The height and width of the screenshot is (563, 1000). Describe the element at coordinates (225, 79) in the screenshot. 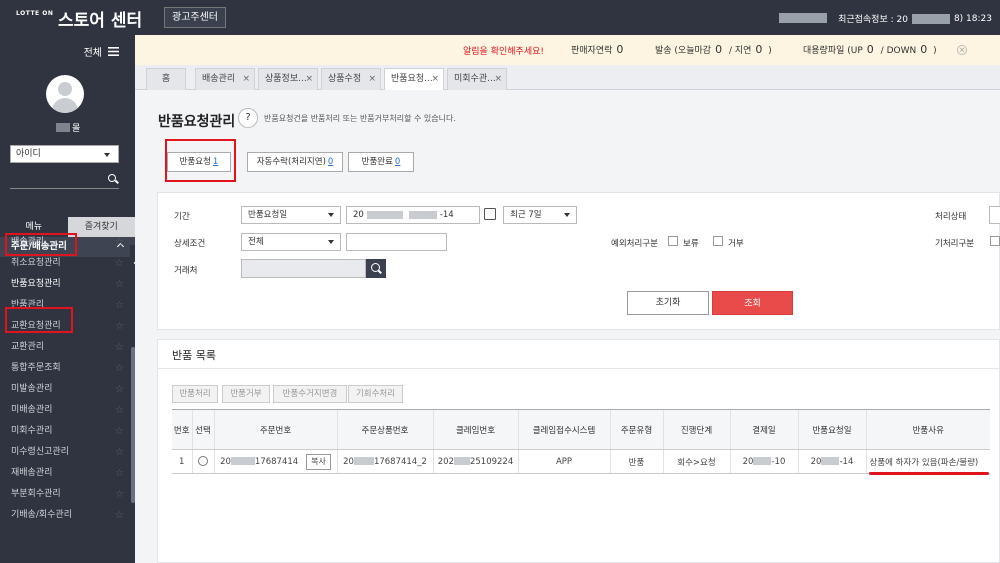

I see `tab-delivery: 배송관리 ×` at that location.